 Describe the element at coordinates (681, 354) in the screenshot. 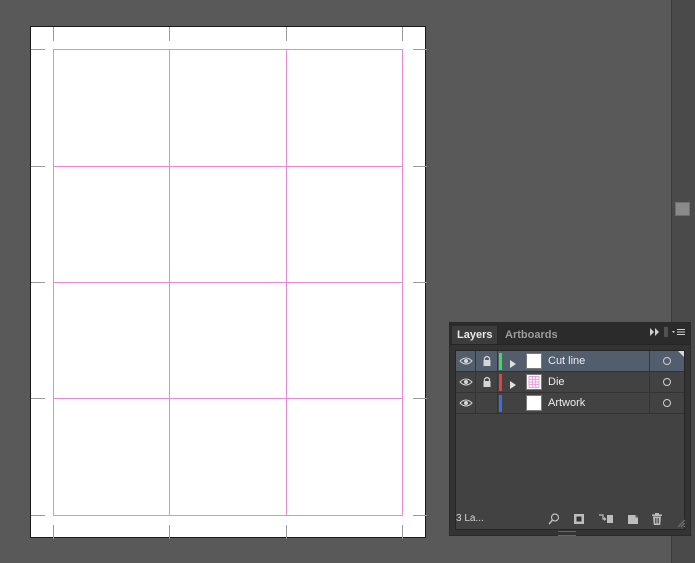

I see `selection-indicator-icon` at that location.